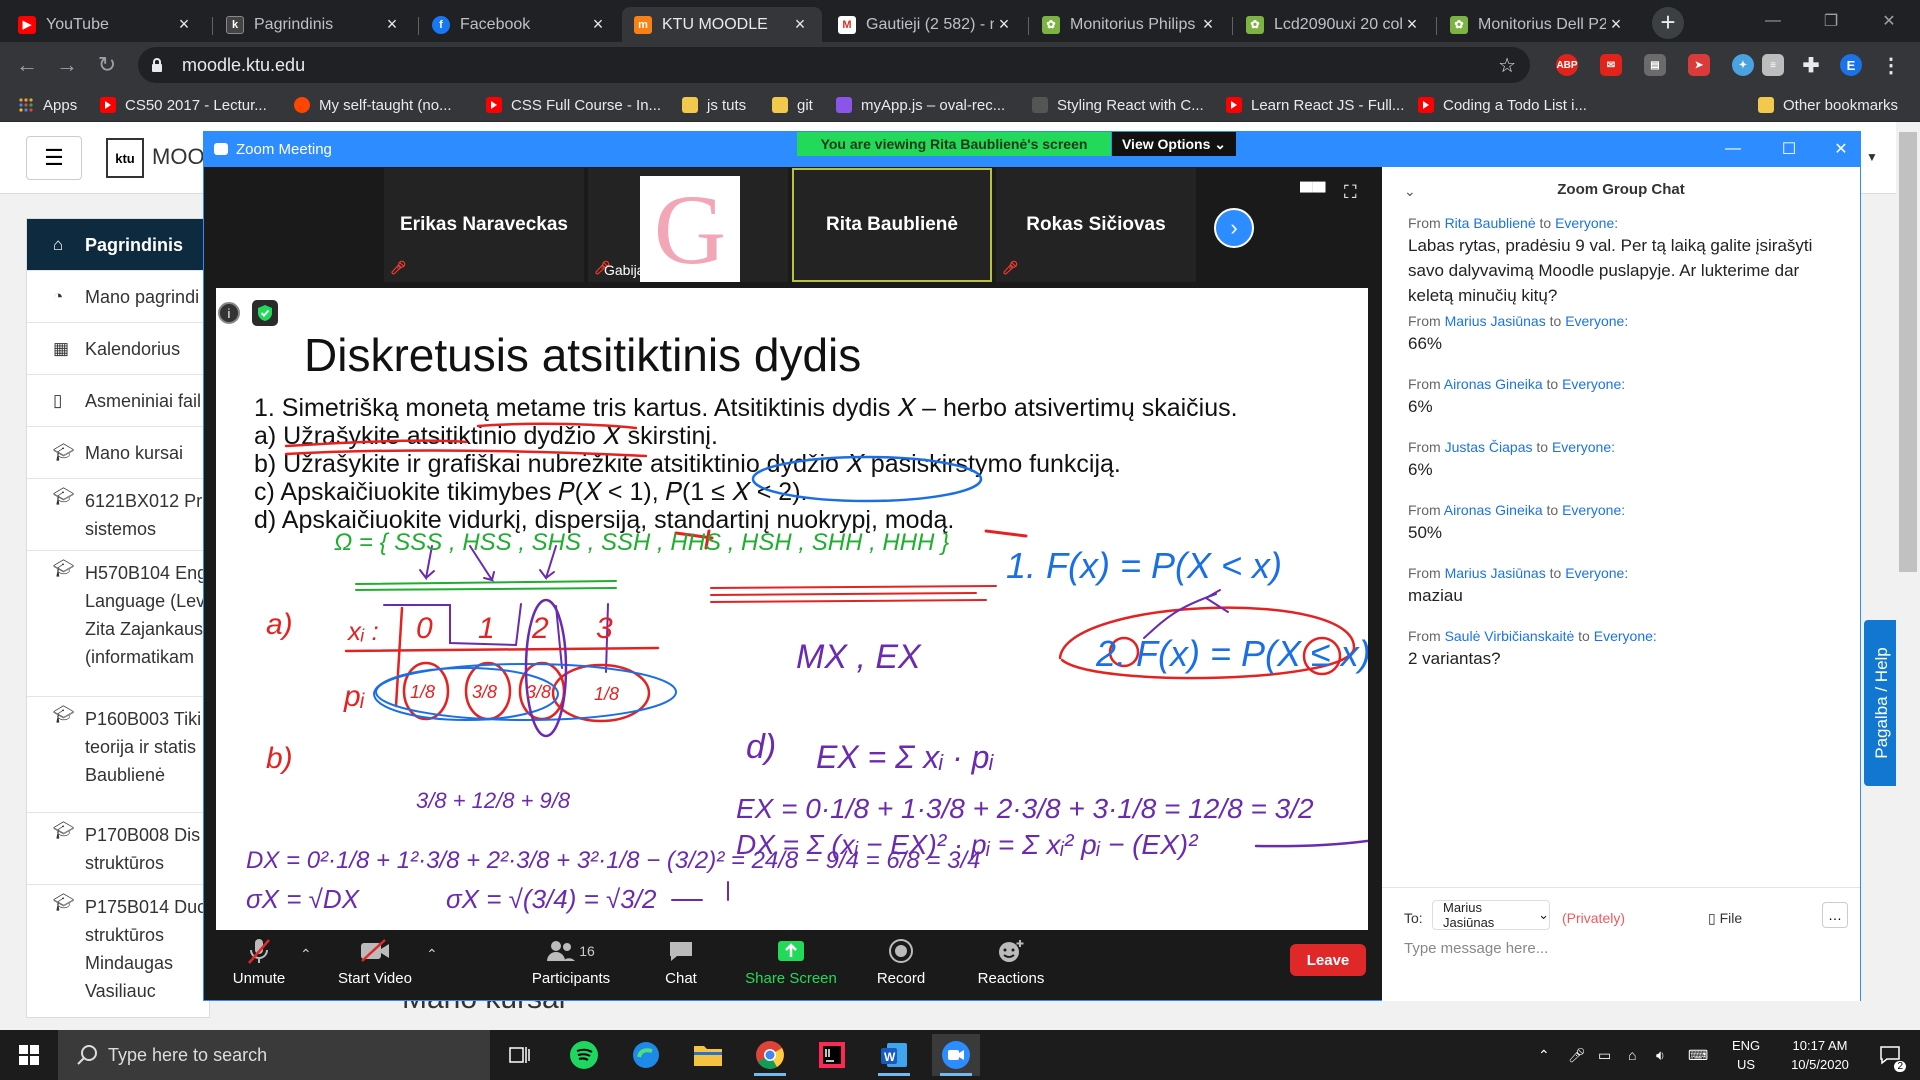 This screenshot has height=1080, width=1920. What do you see at coordinates (792, 105) in the screenshot?
I see `bookmark-git: git` at bounding box center [792, 105].